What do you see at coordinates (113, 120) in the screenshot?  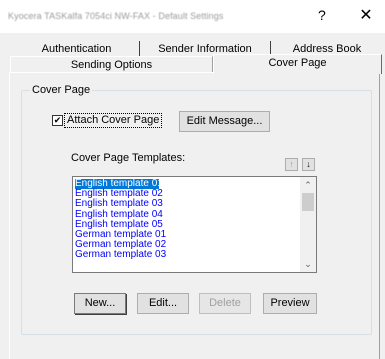 I see `attach-cover-page-label: Attach Cover Page` at bounding box center [113, 120].